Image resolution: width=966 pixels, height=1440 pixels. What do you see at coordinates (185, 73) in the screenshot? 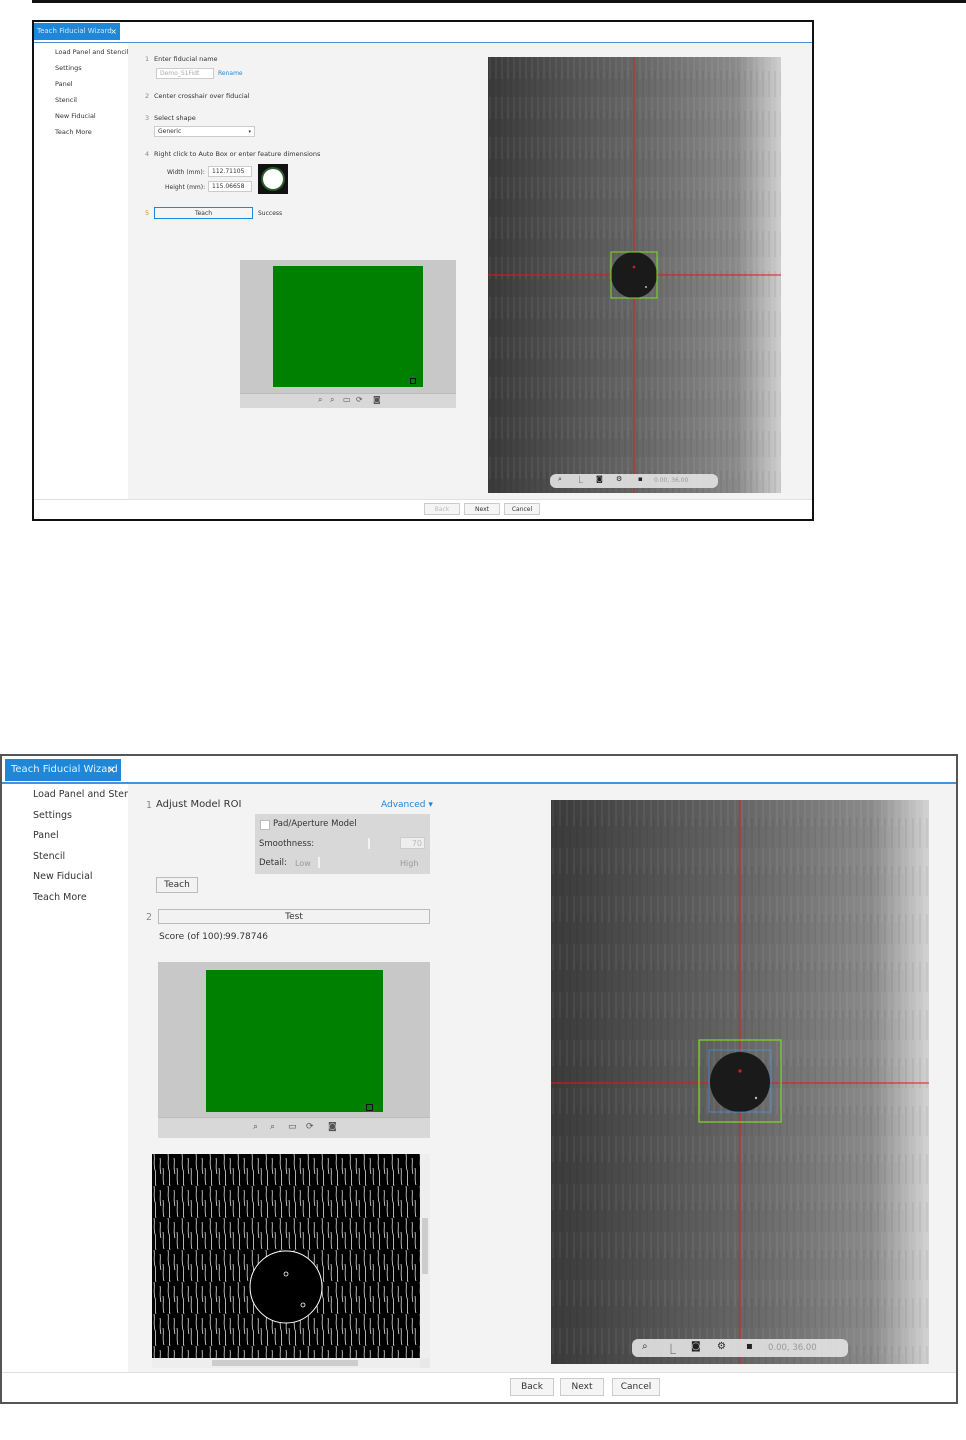
I see `fiducial-name-input: Demo_S1Fidt` at bounding box center [185, 73].